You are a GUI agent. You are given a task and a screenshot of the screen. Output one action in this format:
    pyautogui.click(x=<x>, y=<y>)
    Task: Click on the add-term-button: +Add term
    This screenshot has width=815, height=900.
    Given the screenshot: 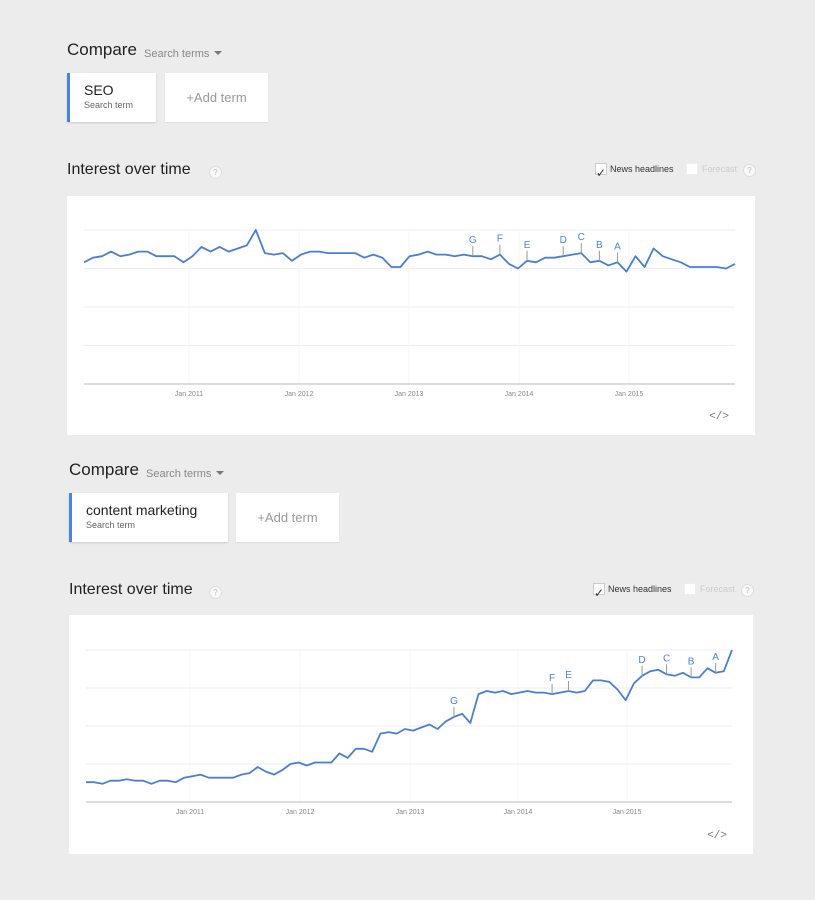 What is the action you would take?
    pyautogui.click(x=216, y=97)
    